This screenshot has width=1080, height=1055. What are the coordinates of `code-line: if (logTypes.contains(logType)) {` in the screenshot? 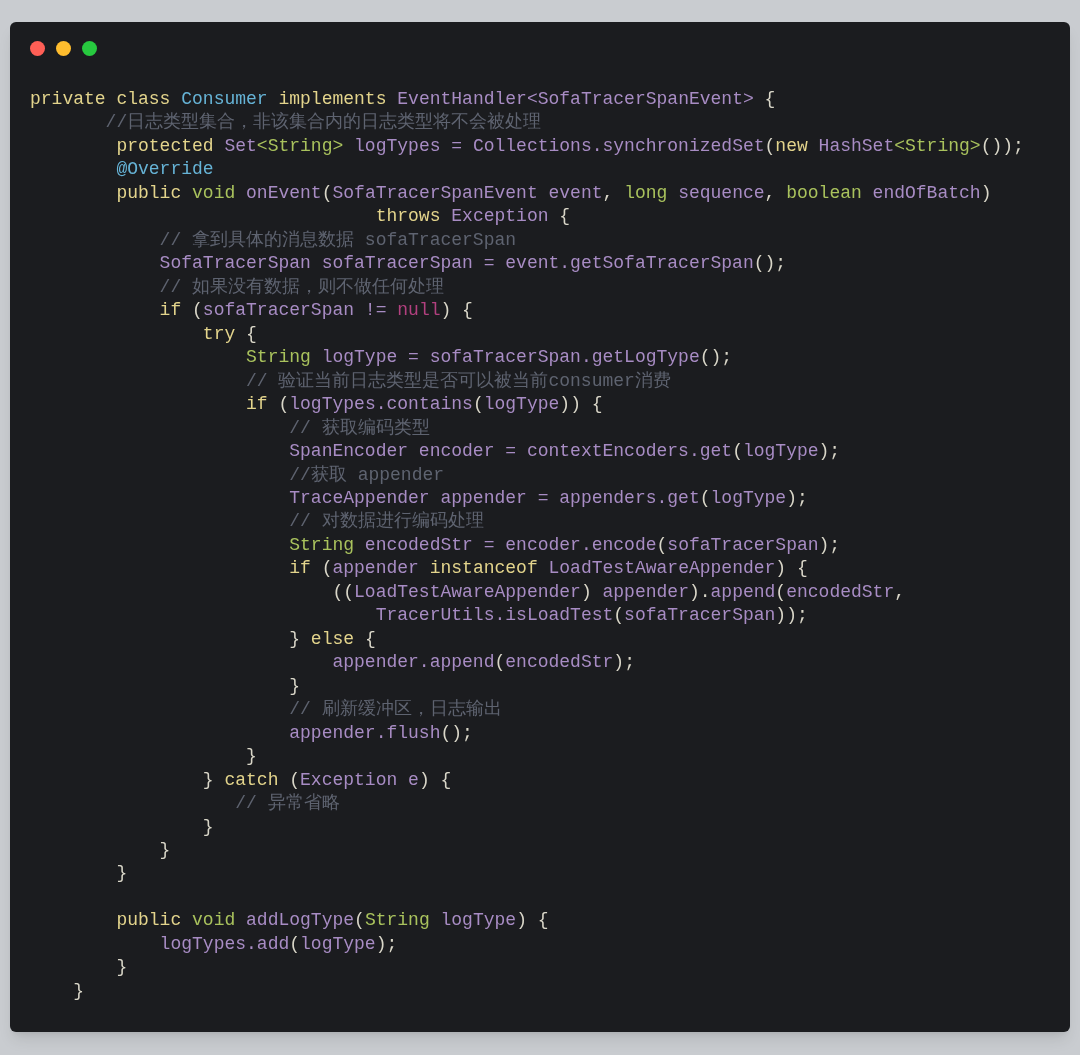 It's located at (424, 405).